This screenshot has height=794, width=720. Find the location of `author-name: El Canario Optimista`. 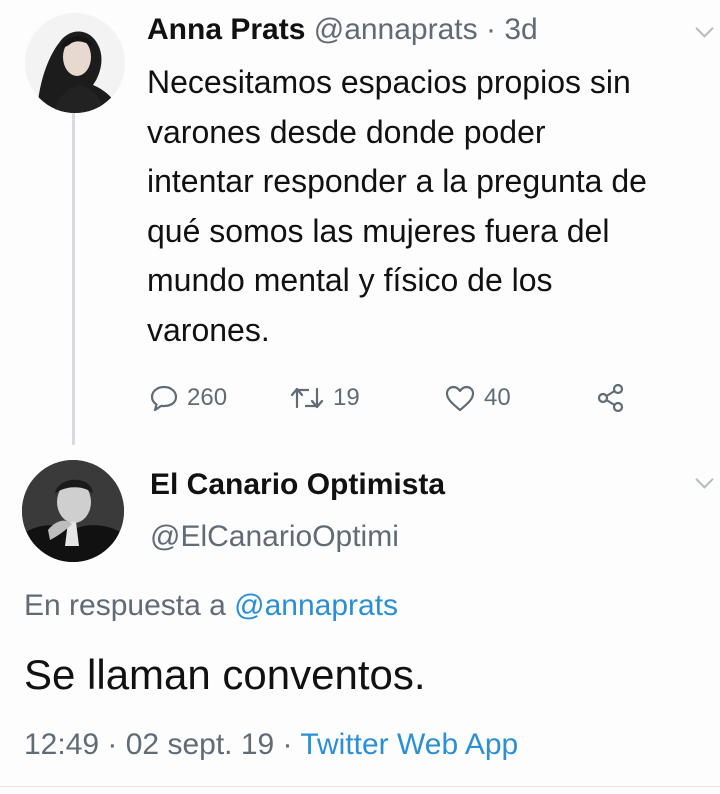

author-name: El Canario Optimista is located at coordinates (297, 485).